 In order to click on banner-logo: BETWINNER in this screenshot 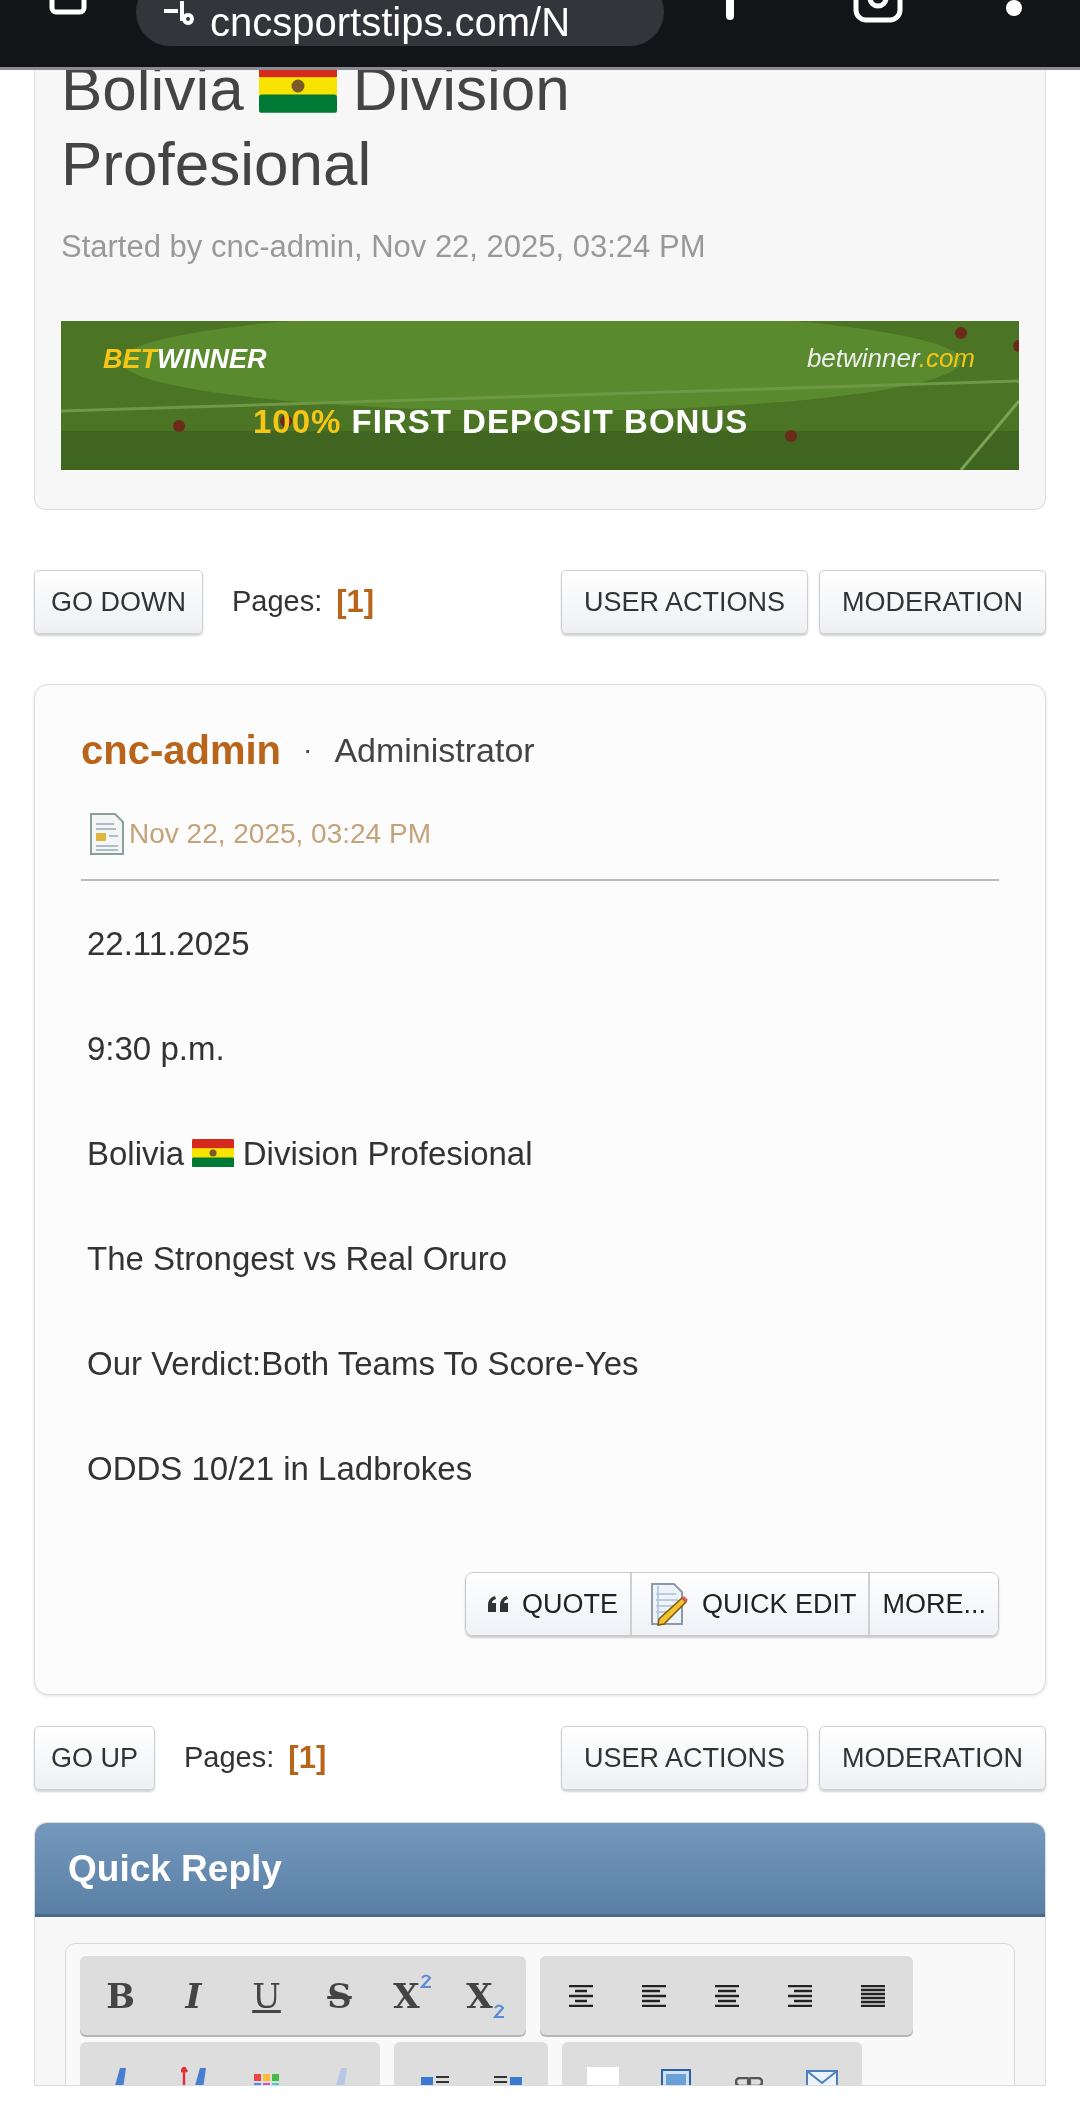, I will do `click(185, 359)`.